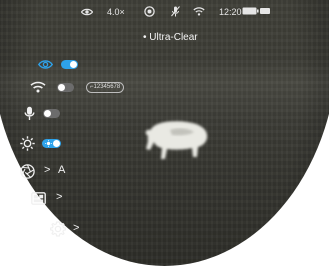 Image resolution: width=329 pixels, height=266 pixels. Describe the element at coordinates (230, 12) in the screenshot. I see `clock: 12:20` at that location.